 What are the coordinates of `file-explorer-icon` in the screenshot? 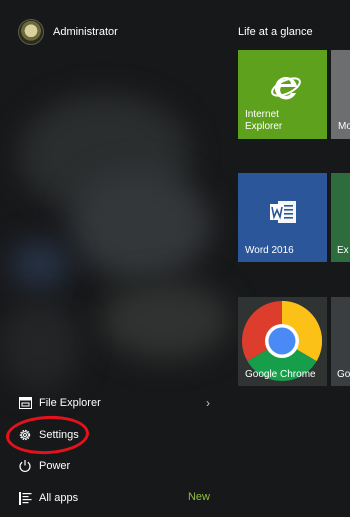 It's located at (25, 403).